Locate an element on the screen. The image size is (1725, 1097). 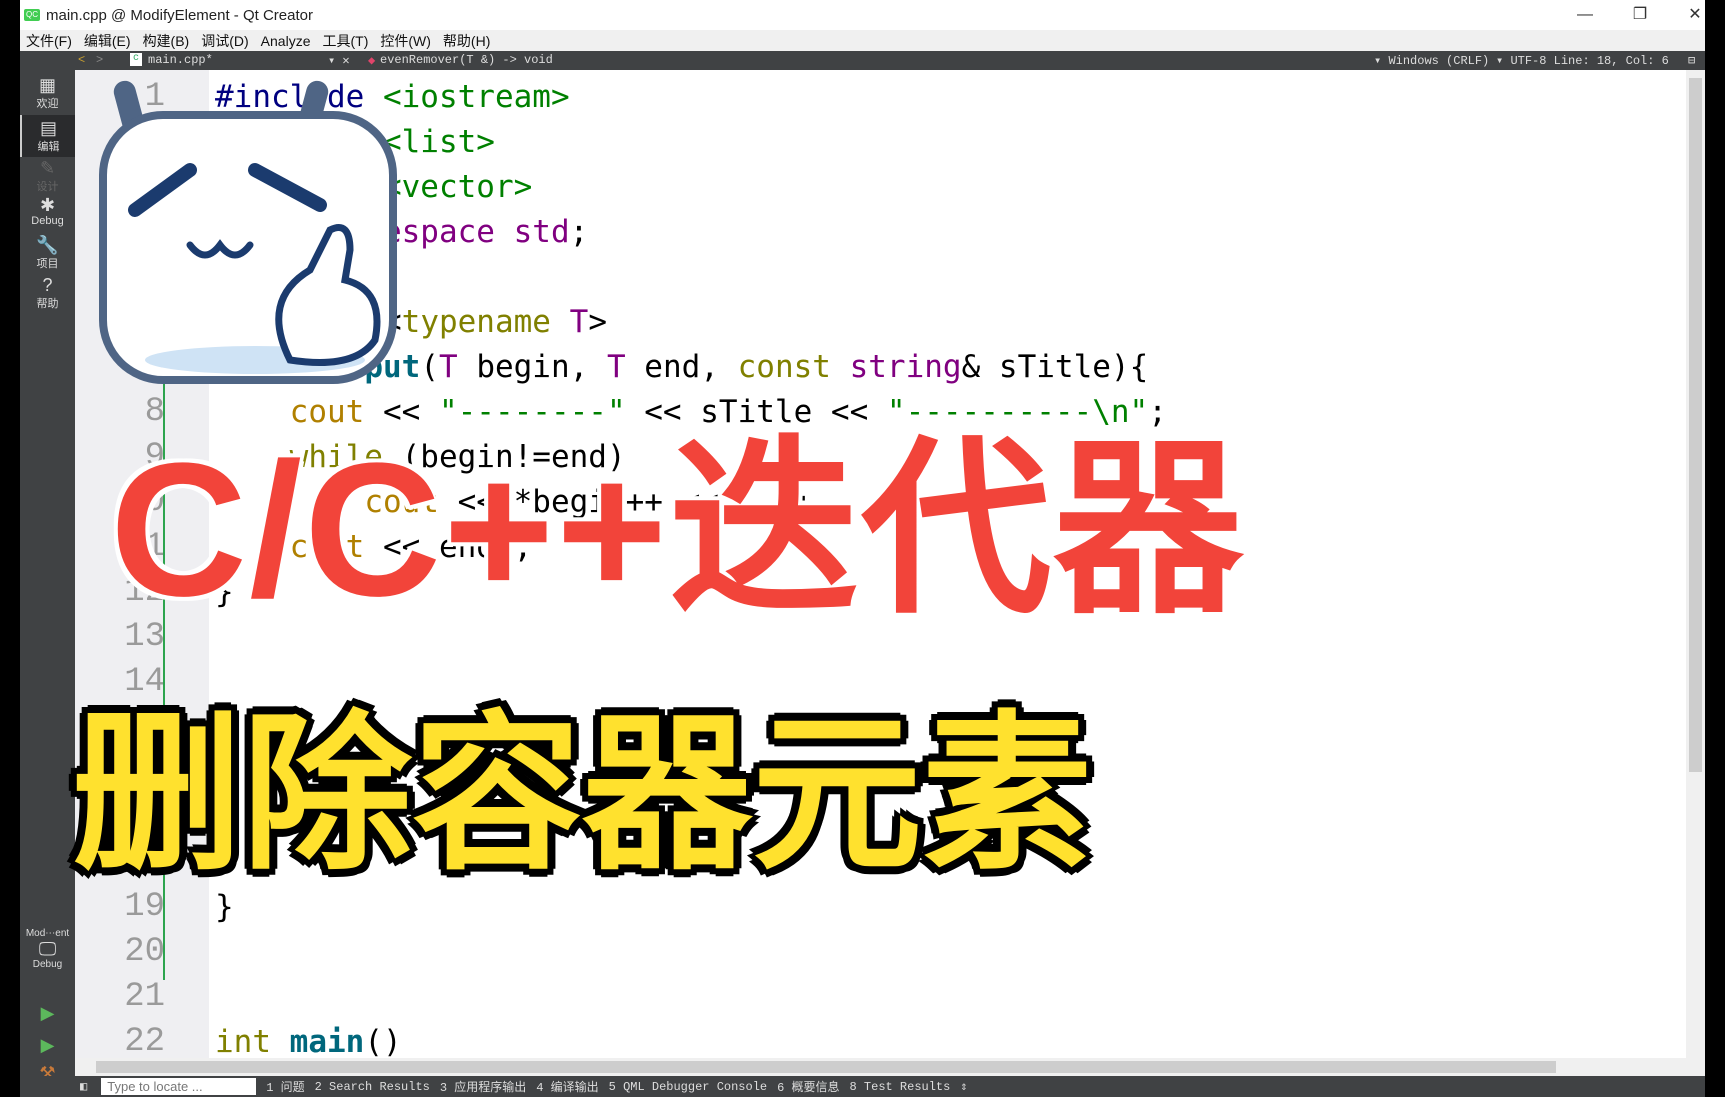
run-button: ▶ is located at coordinates (47, 1013).